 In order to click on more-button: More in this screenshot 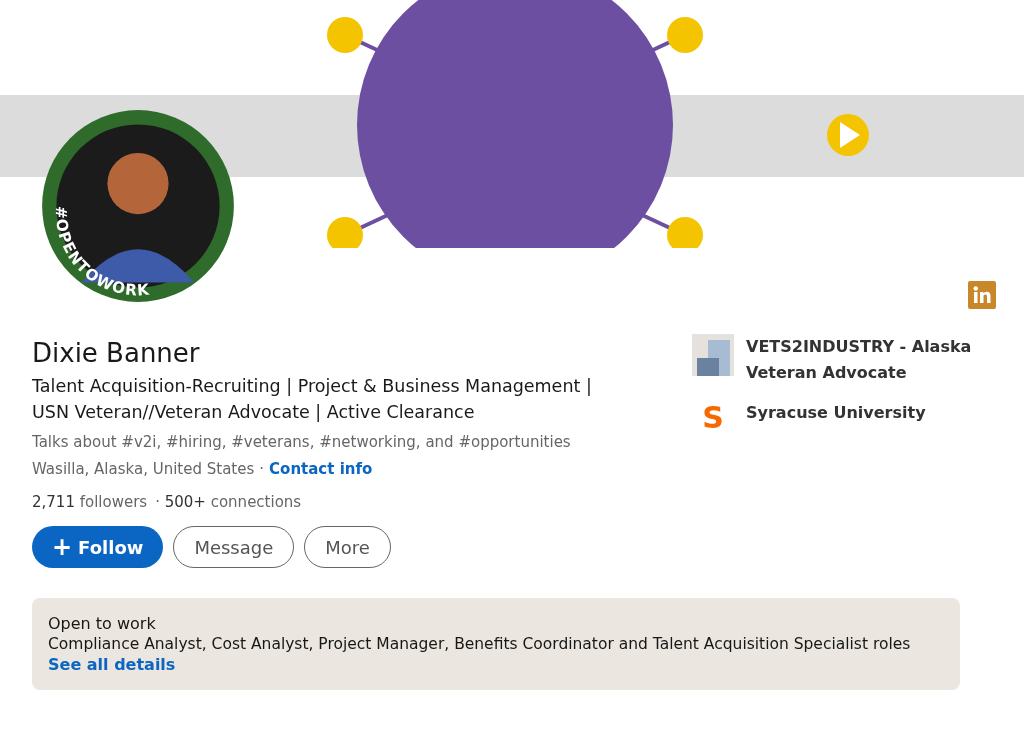, I will do `click(347, 547)`.